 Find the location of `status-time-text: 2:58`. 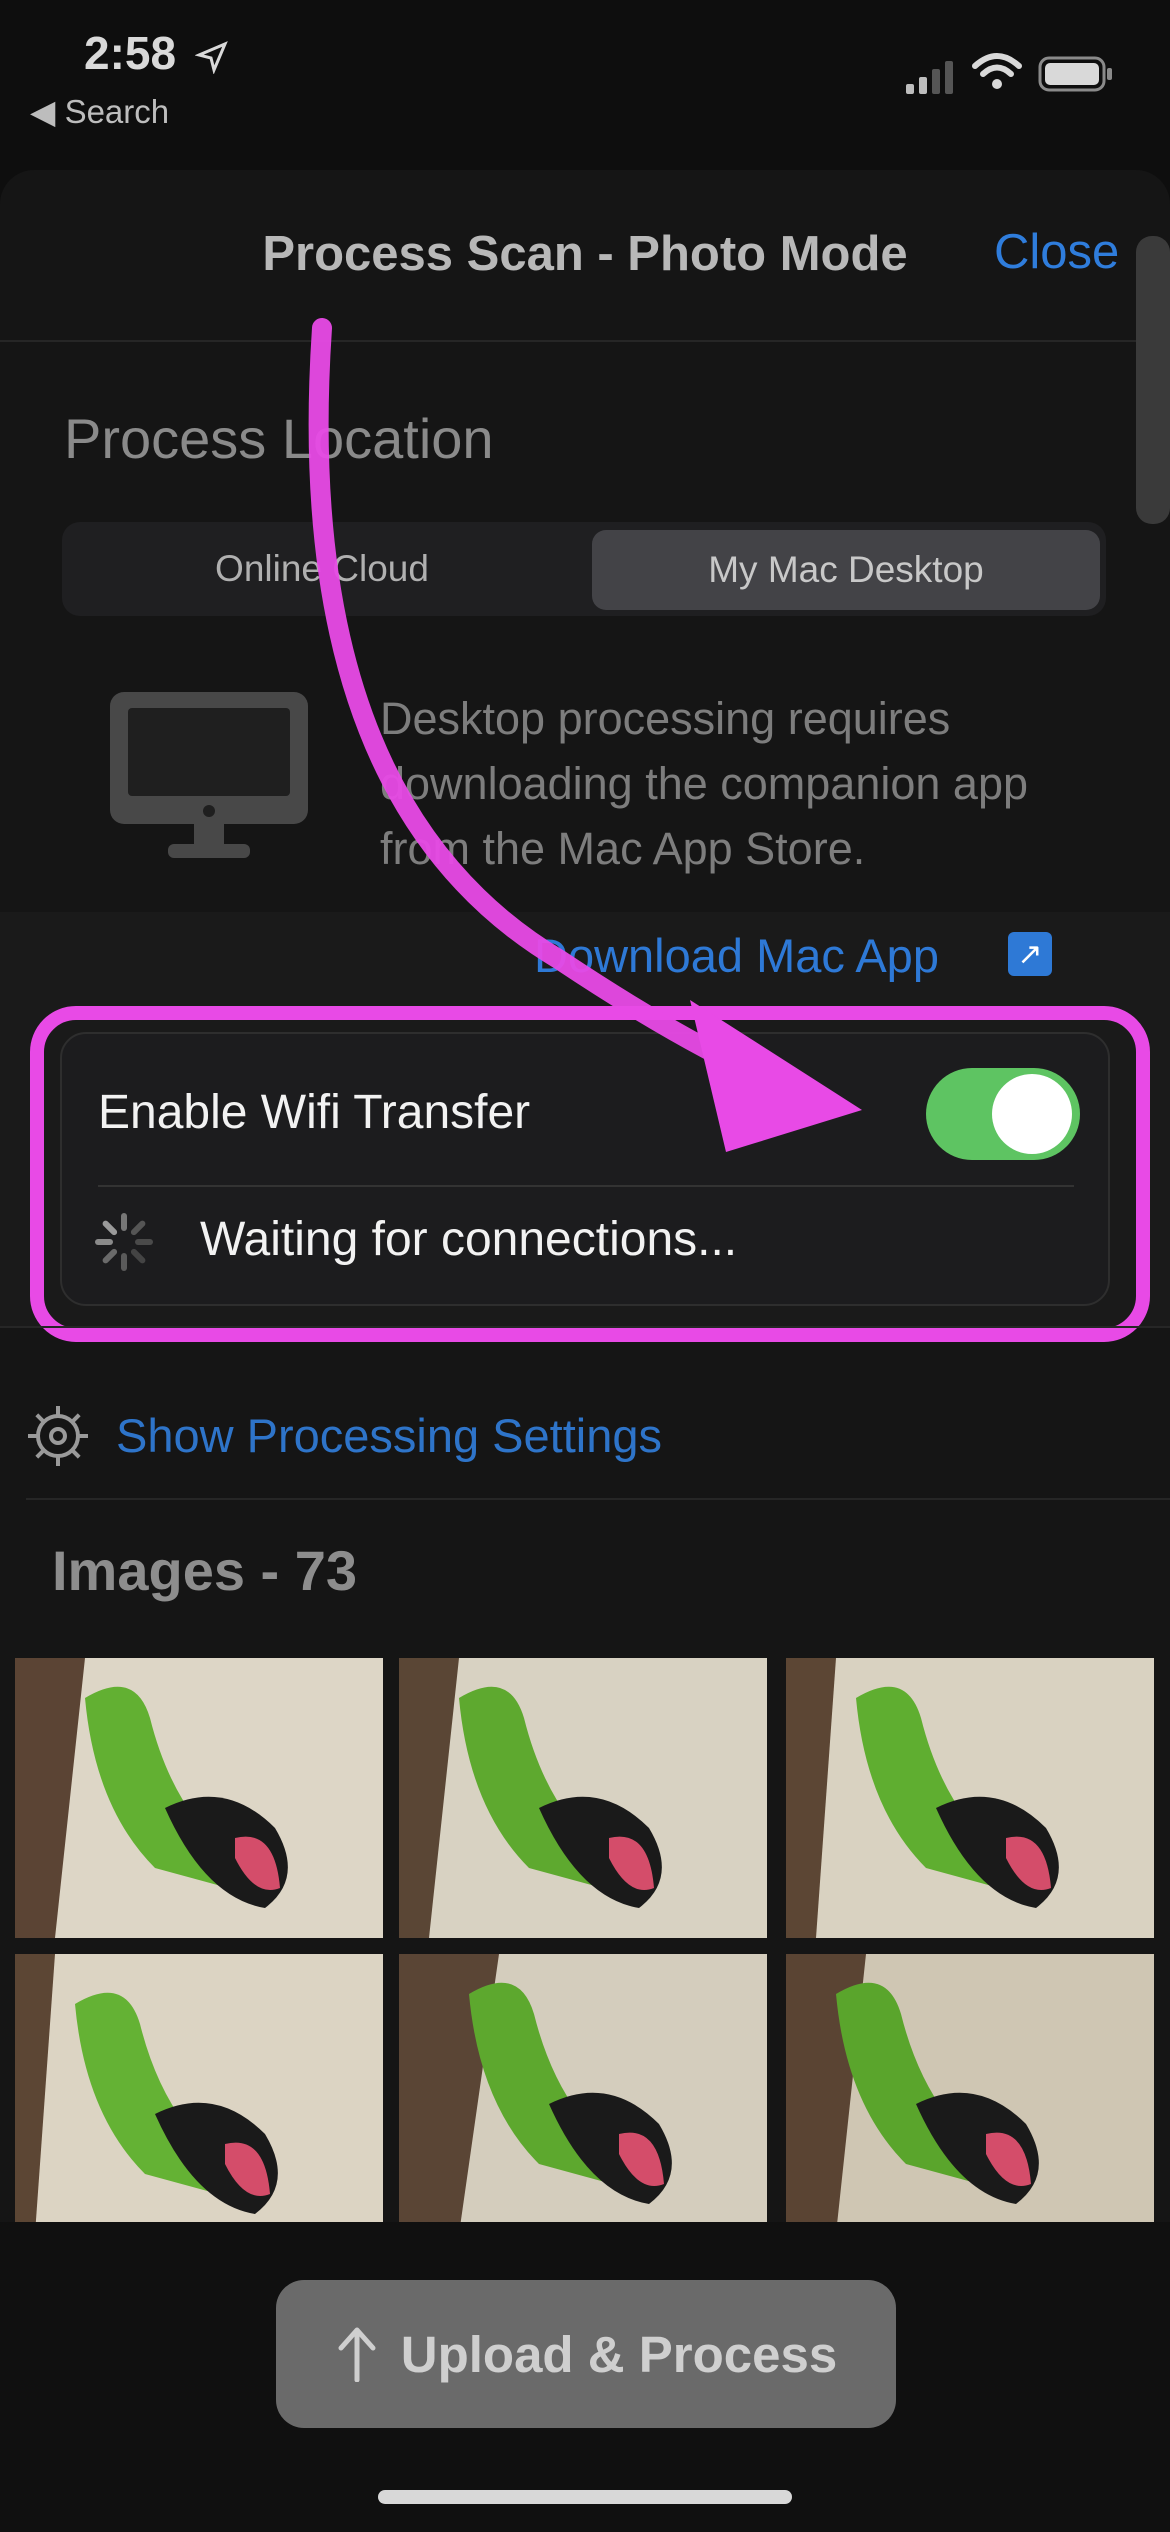

status-time-text: 2:58 is located at coordinates (130, 53).